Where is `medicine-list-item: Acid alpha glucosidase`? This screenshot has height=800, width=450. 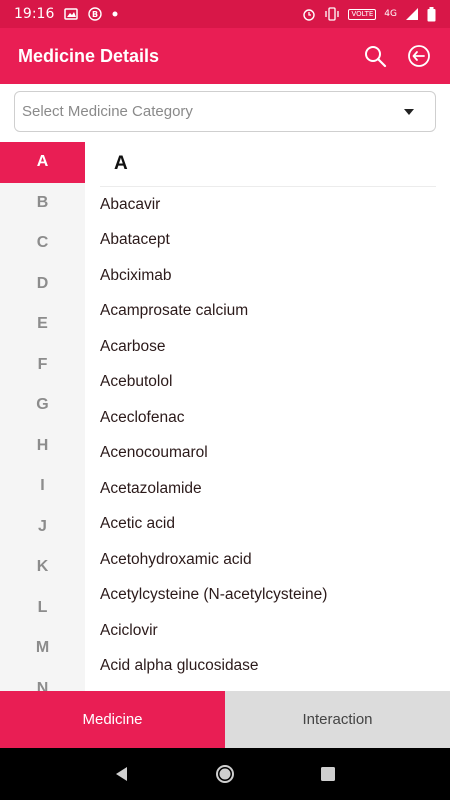
medicine-list-item: Acid alpha glucosidase is located at coordinates (268, 667).